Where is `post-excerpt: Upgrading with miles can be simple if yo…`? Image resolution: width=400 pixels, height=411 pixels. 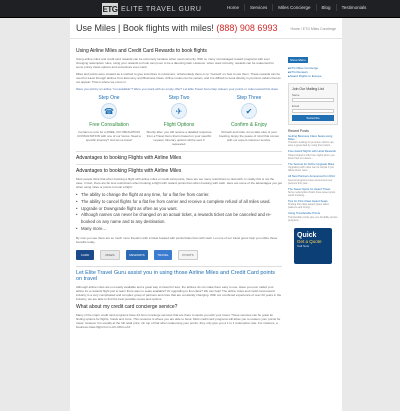 post-excerpt: Upgrading with miles can be simple if yo… is located at coordinates (311, 169).